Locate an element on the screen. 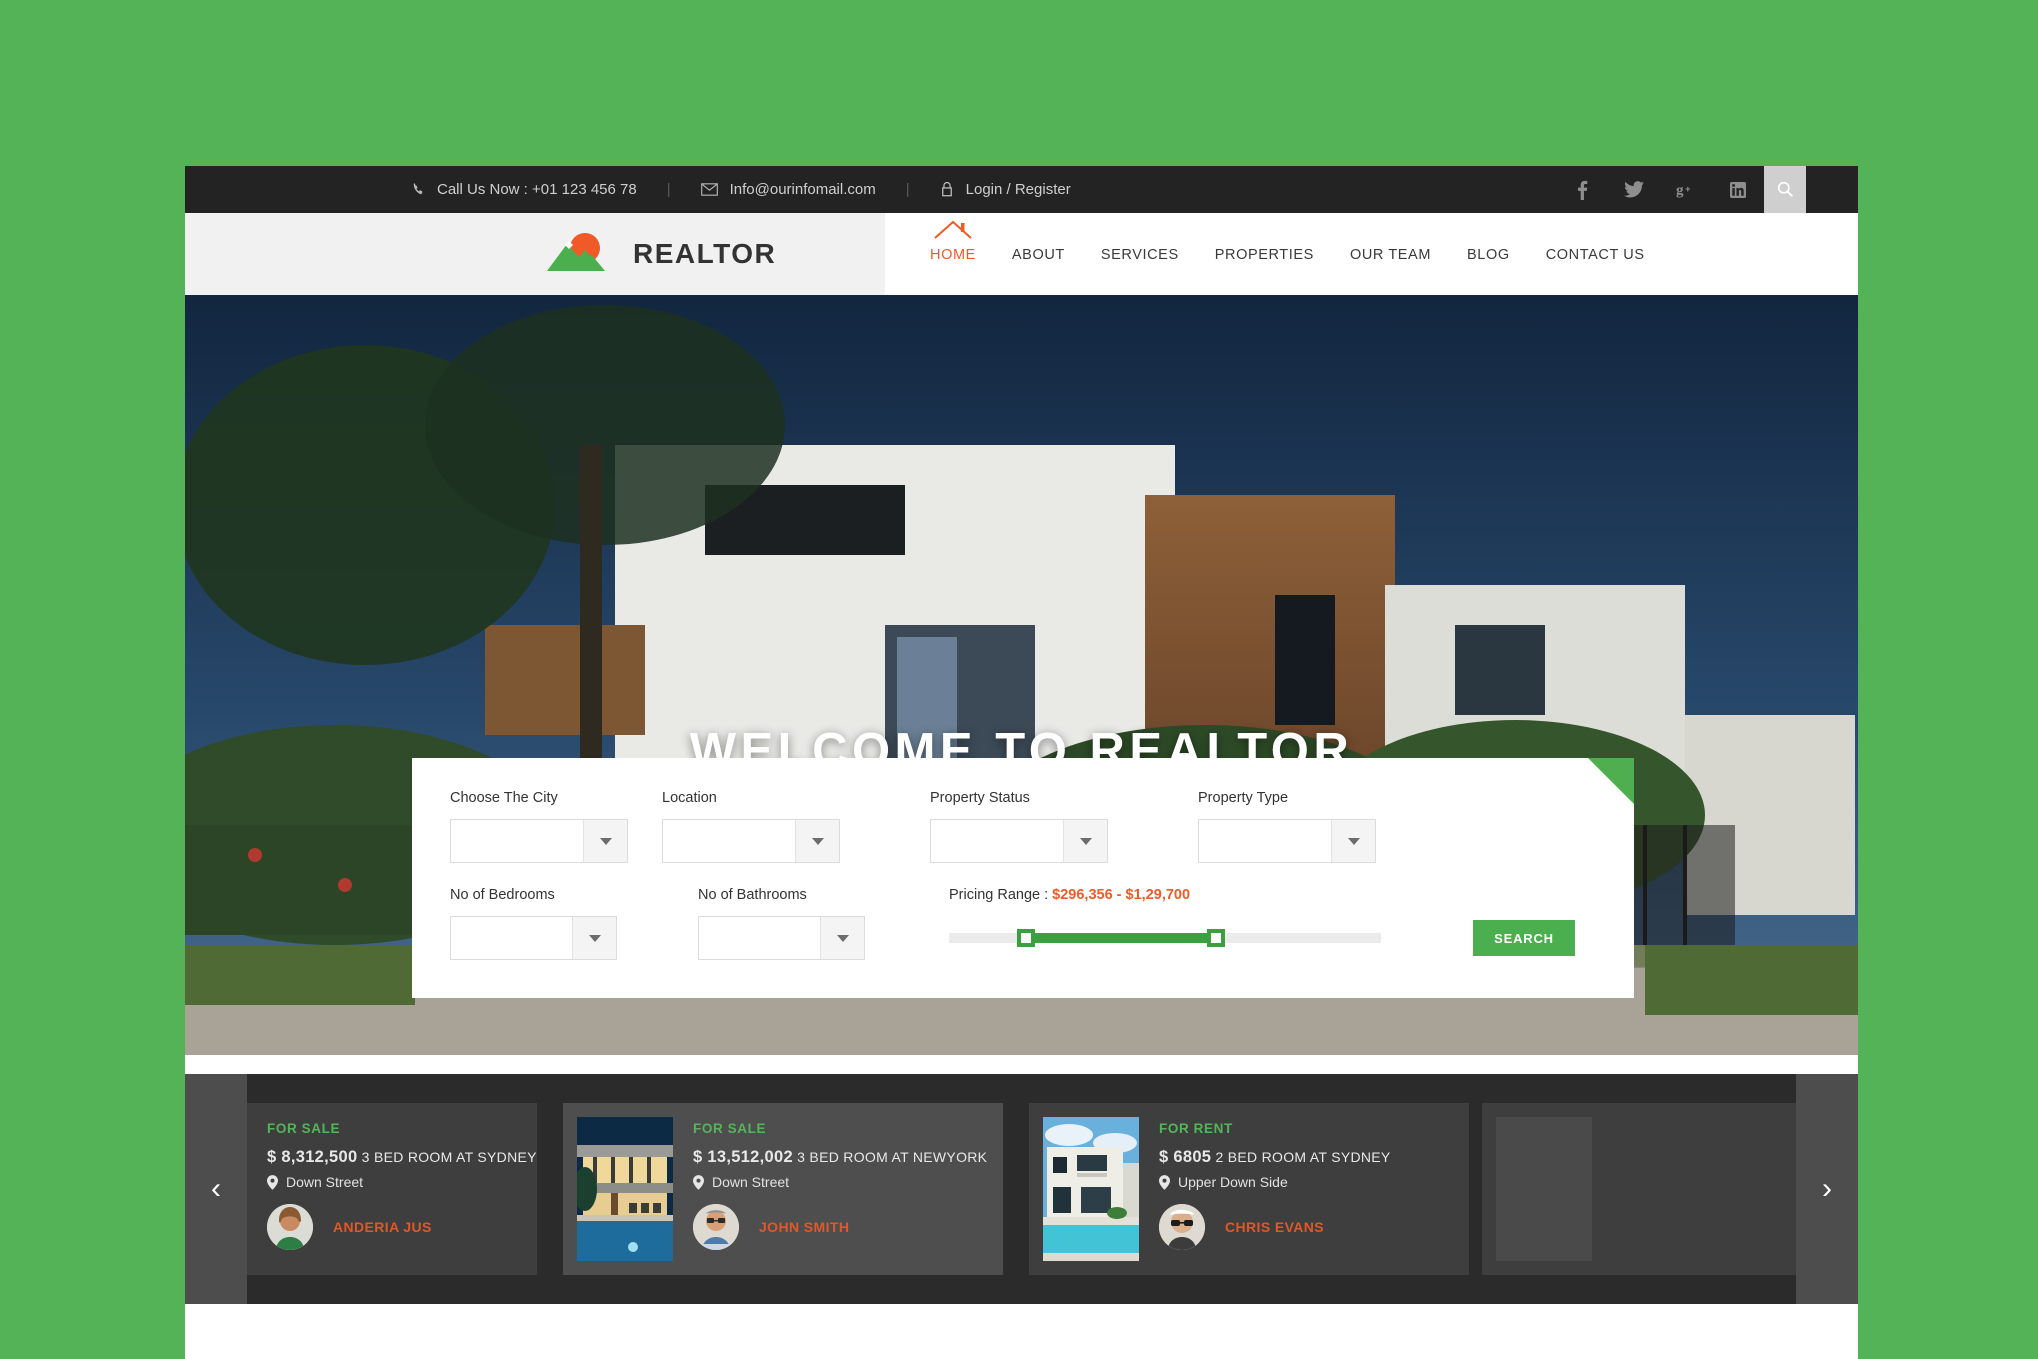 This screenshot has width=2038, height=1359. nav-item-contact-us: CONTACT US is located at coordinates (1595, 254).